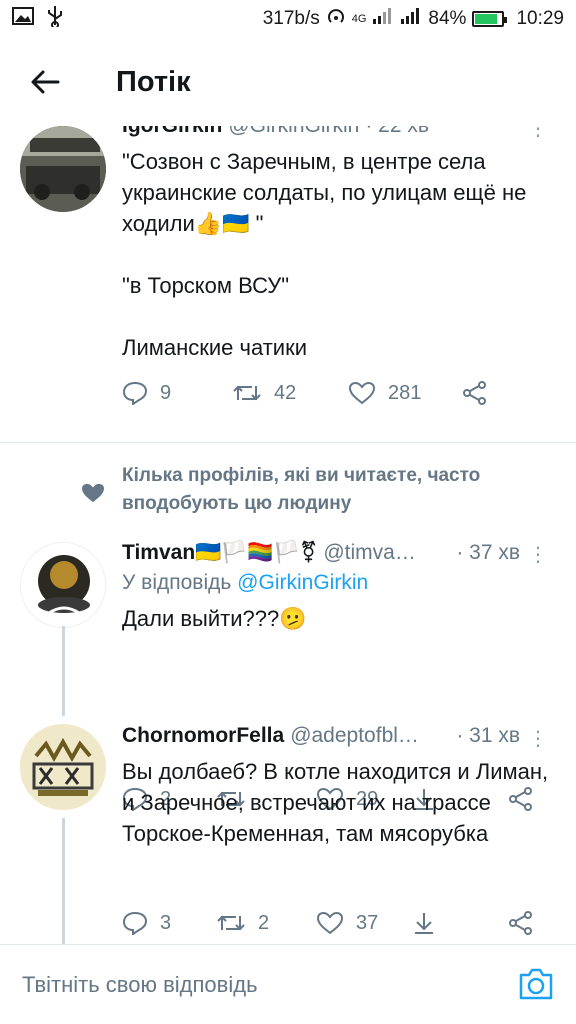 The width and height of the screenshot is (576, 1024). I want to click on reply-input: Твітніть свою відповідь, so click(270, 985).